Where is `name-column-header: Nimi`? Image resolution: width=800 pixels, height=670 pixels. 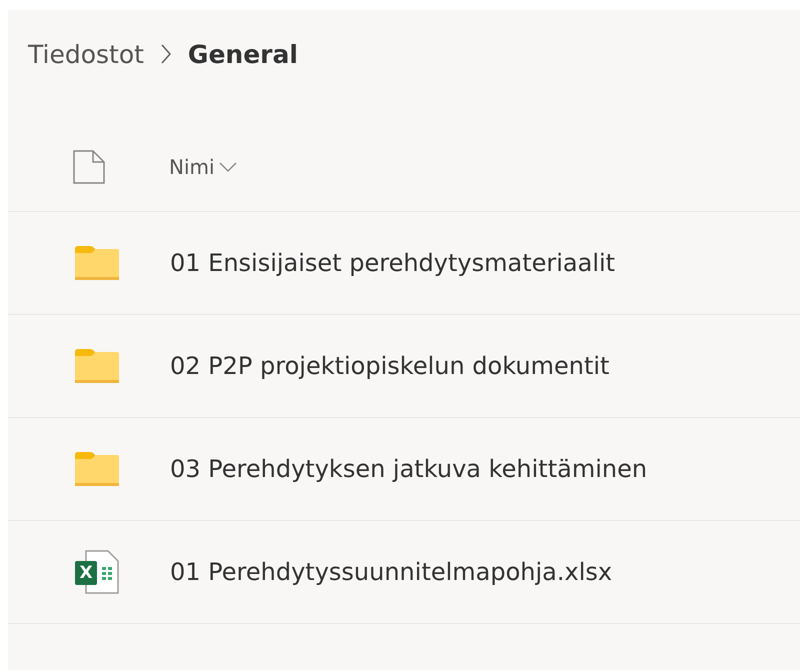
name-column-header: Nimi is located at coordinates (203, 167).